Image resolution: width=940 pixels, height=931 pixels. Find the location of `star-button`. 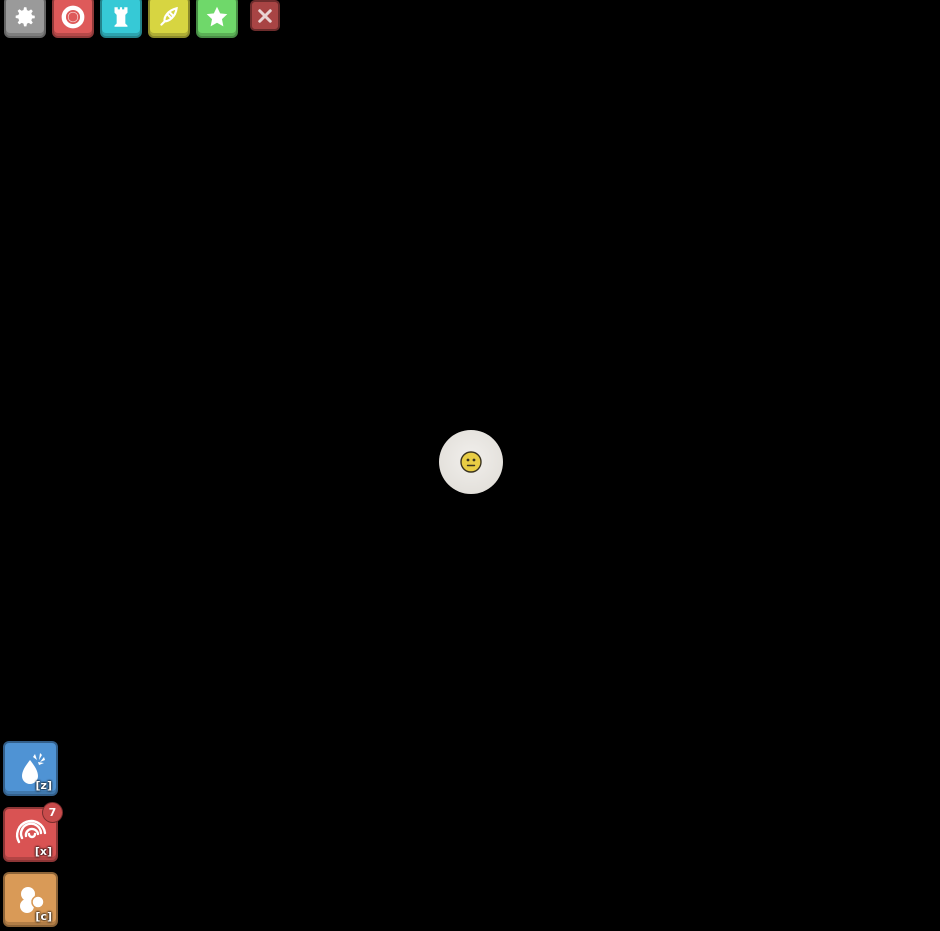

star-button is located at coordinates (217, 19).